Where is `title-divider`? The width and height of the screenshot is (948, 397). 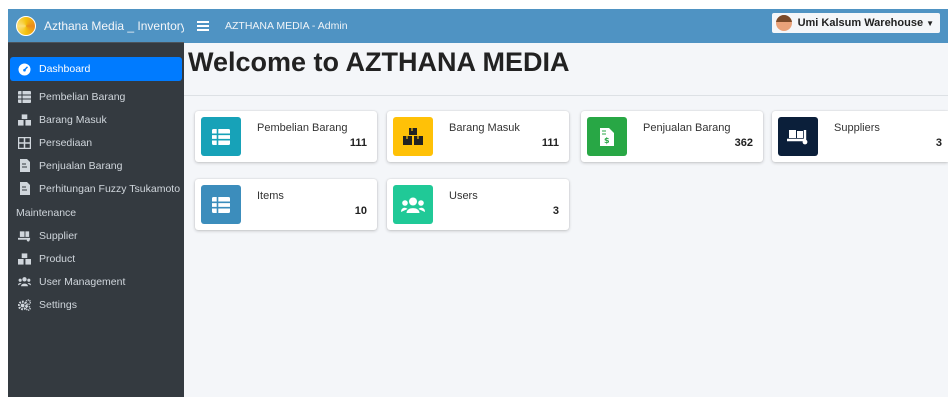 title-divider is located at coordinates (566, 95).